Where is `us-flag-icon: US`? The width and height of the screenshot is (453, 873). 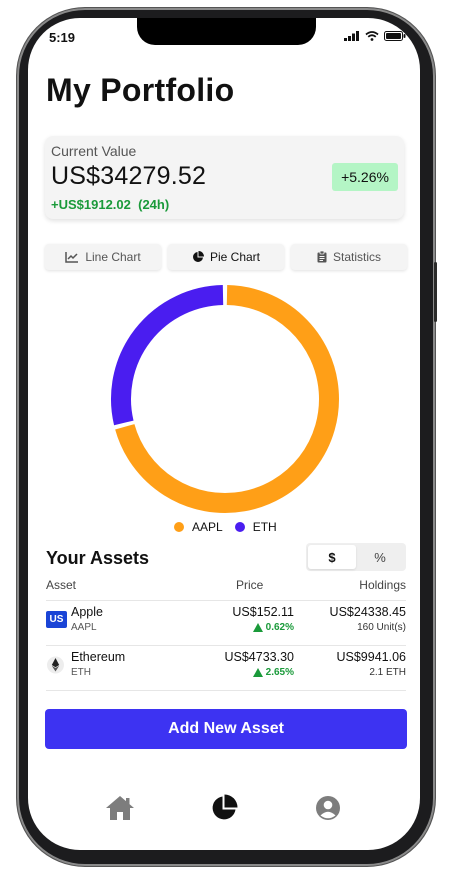 us-flag-icon: US is located at coordinates (56, 619).